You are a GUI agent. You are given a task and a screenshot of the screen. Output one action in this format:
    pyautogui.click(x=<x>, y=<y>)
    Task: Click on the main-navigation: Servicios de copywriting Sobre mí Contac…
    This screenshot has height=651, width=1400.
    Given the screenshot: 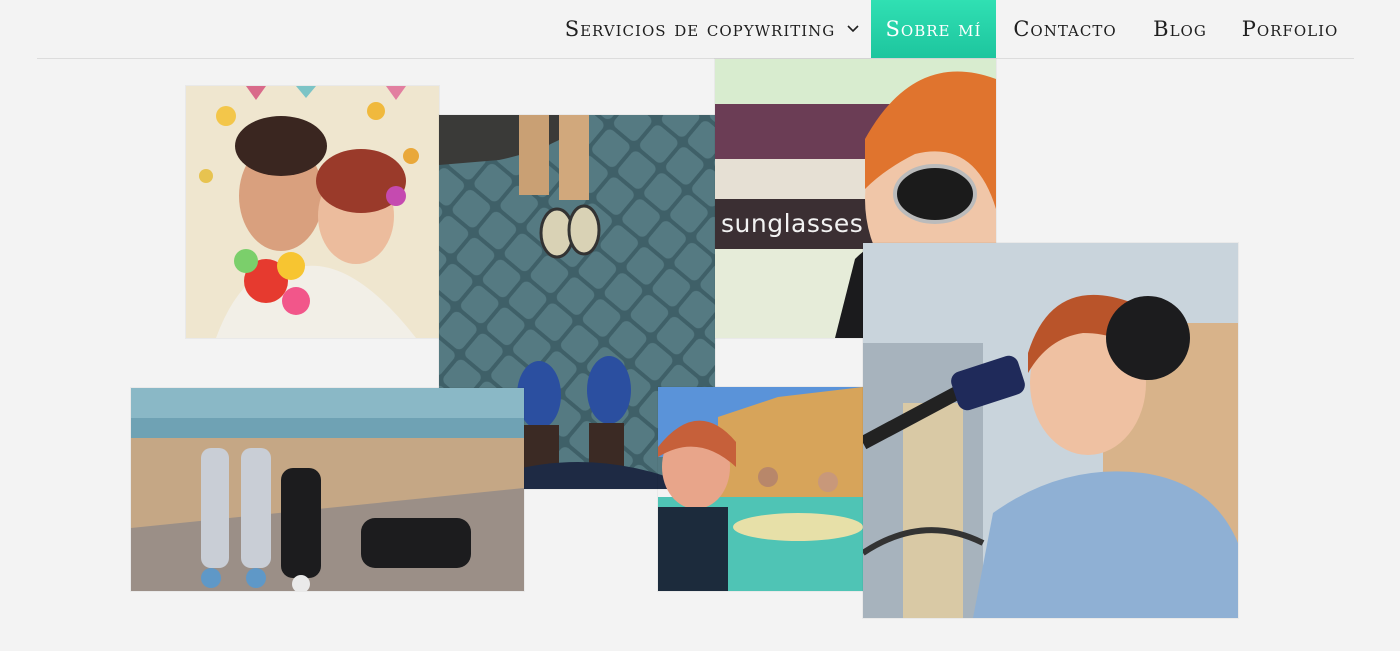 What is the action you would take?
    pyautogui.click(x=700, y=29)
    